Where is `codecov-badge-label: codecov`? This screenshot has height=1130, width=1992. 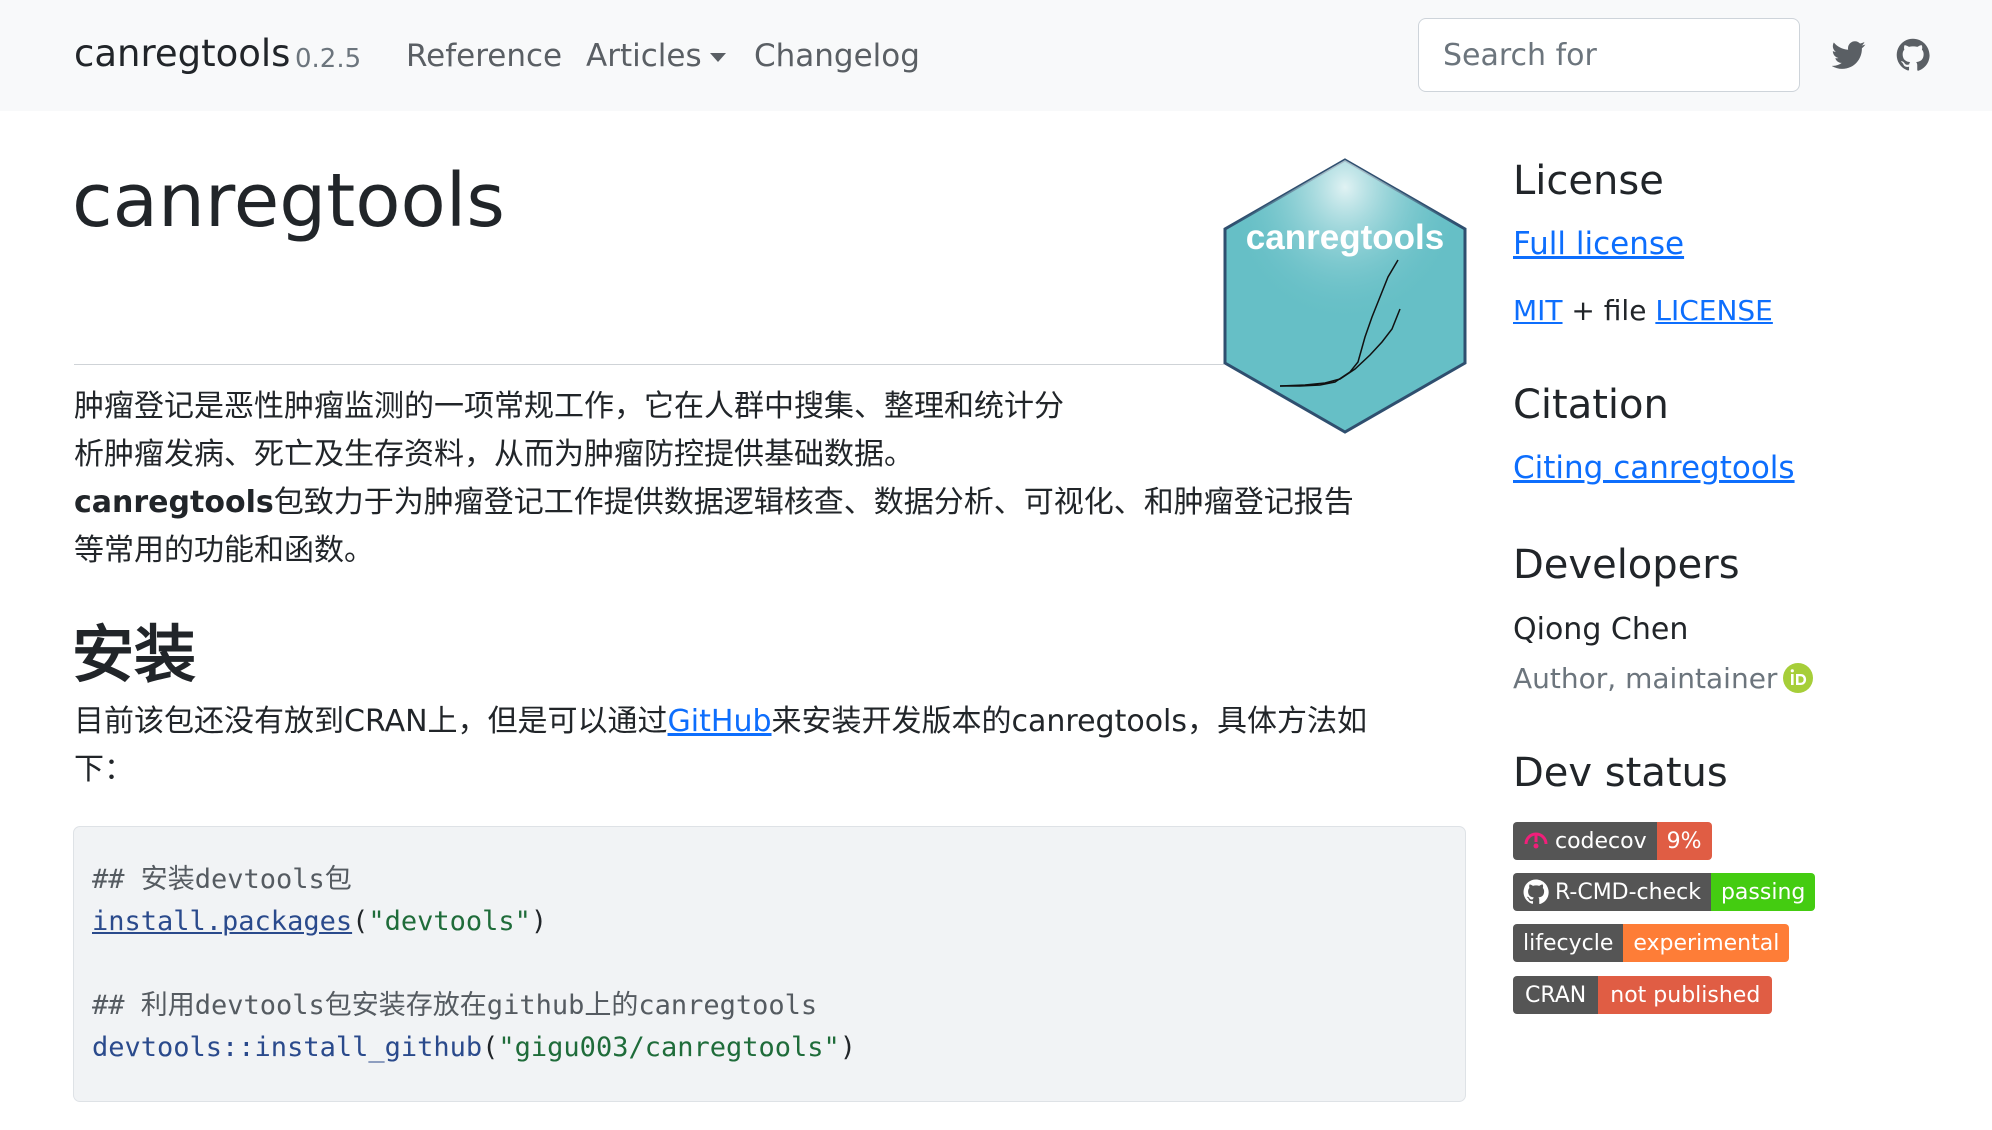
codecov-badge-label: codecov is located at coordinates (1601, 841).